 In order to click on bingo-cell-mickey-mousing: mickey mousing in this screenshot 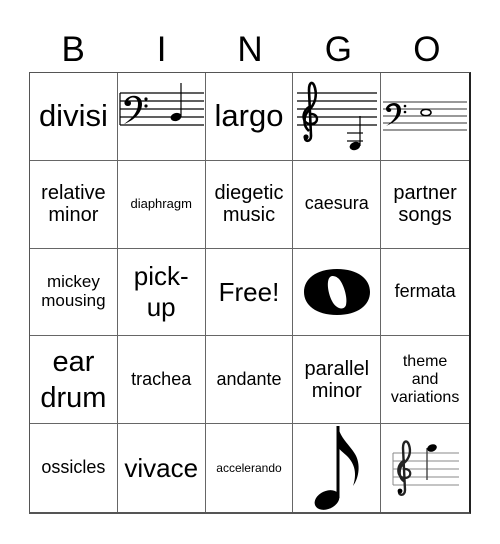, I will do `click(74, 292)`.